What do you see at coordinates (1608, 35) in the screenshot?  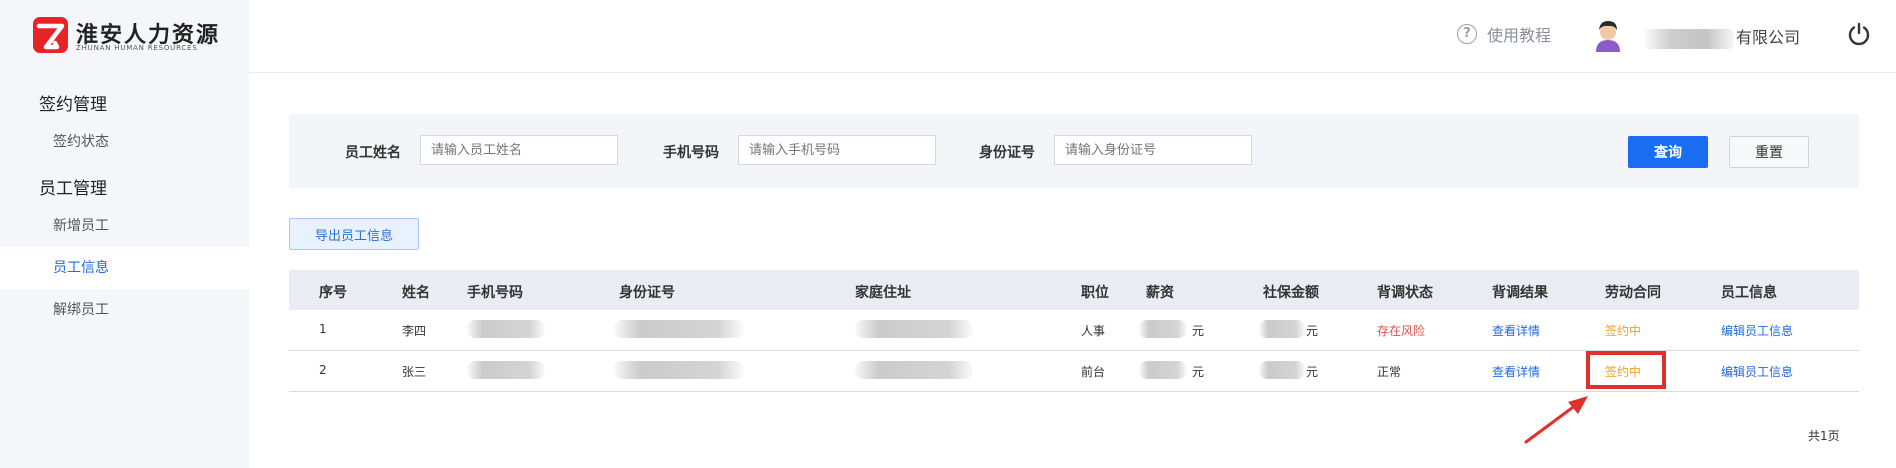 I see `avatar` at bounding box center [1608, 35].